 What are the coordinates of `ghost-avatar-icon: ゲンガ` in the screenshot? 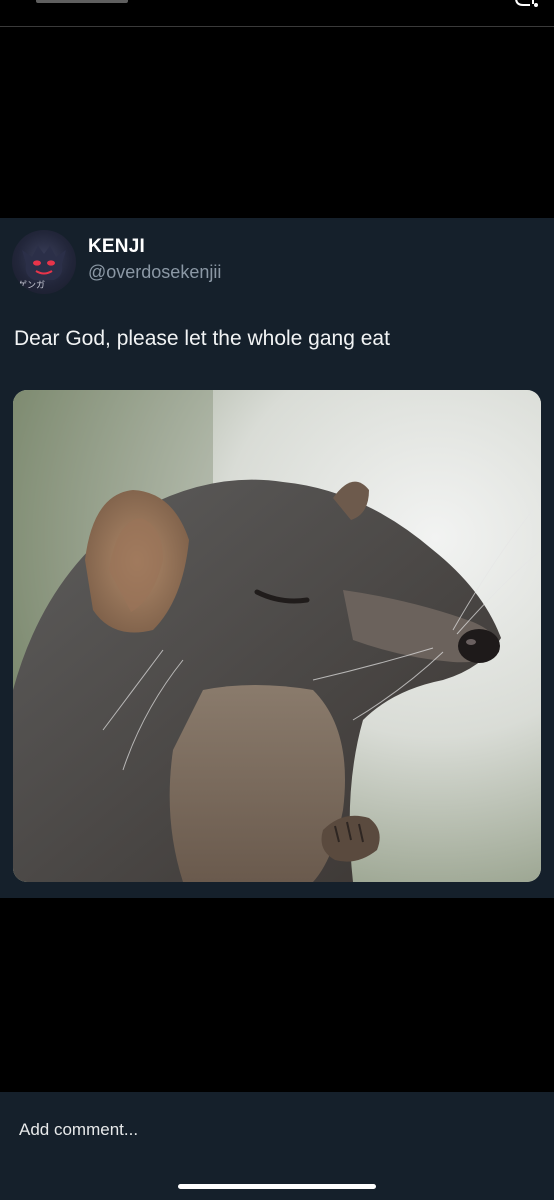 It's located at (42, 268).